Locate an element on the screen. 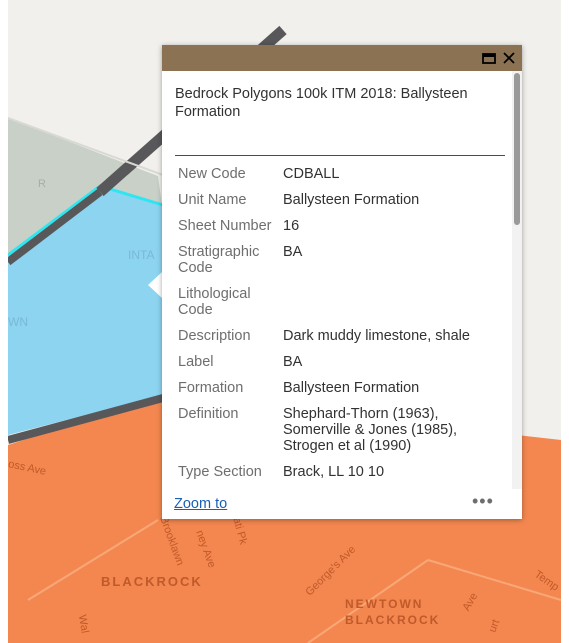 The height and width of the screenshot is (643, 569). popup-header is located at coordinates (342, 58).